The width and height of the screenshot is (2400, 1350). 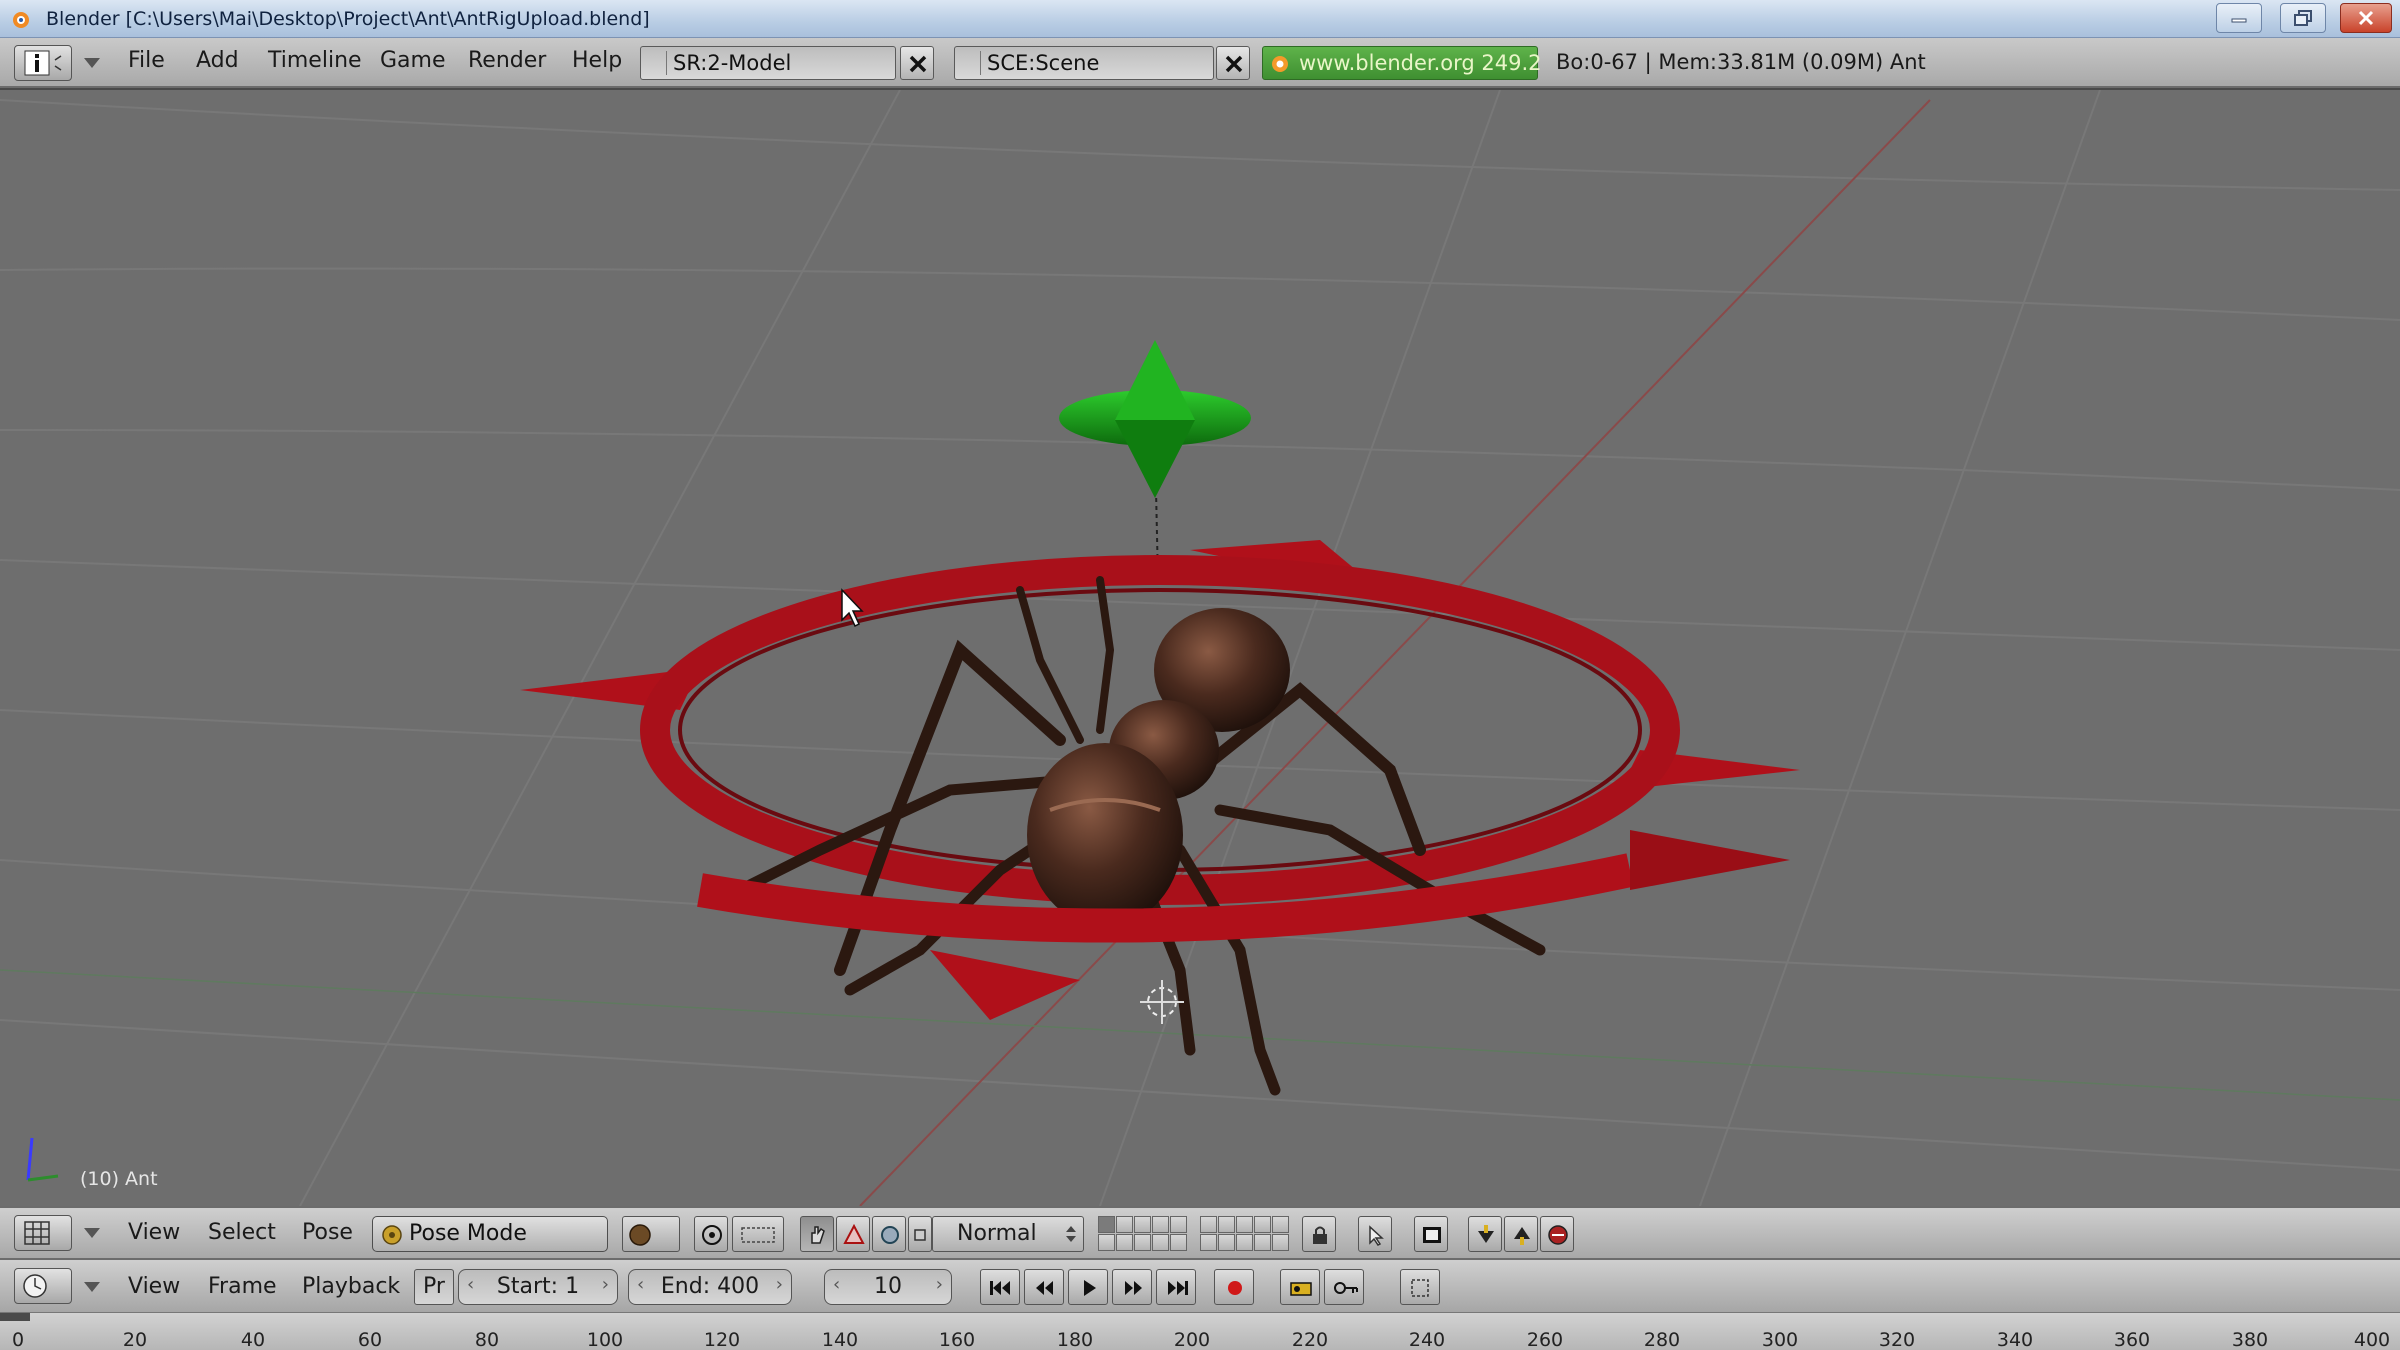 I want to click on minimize-button, so click(x=2239, y=18).